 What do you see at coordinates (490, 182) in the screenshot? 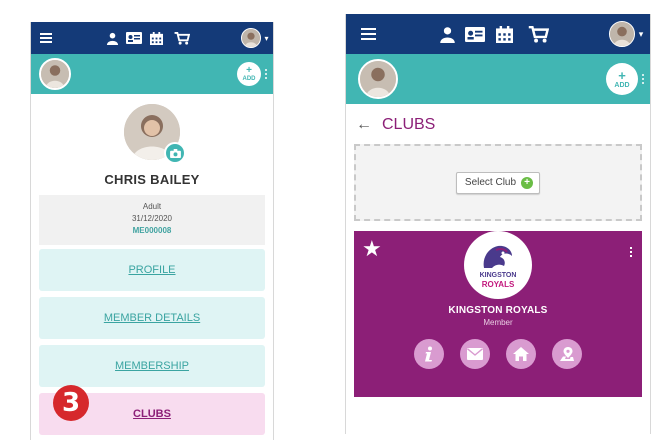
I see `select-club-label: Select Club` at bounding box center [490, 182].